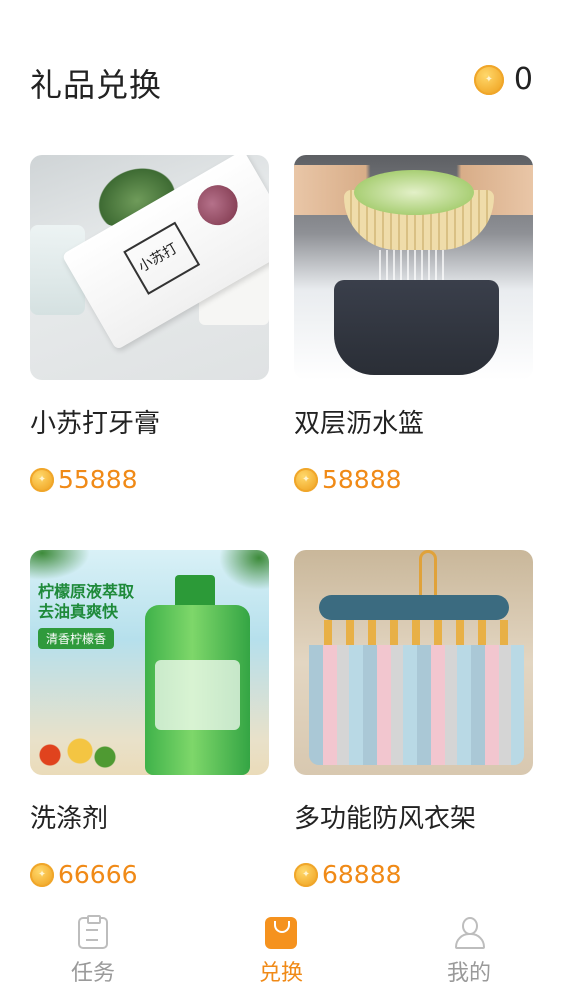 Image resolution: width=563 pixels, height=1000 pixels. Describe the element at coordinates (76, 638) in the screenshot. I see `promo-tag: 清香柠檬香` at that location.